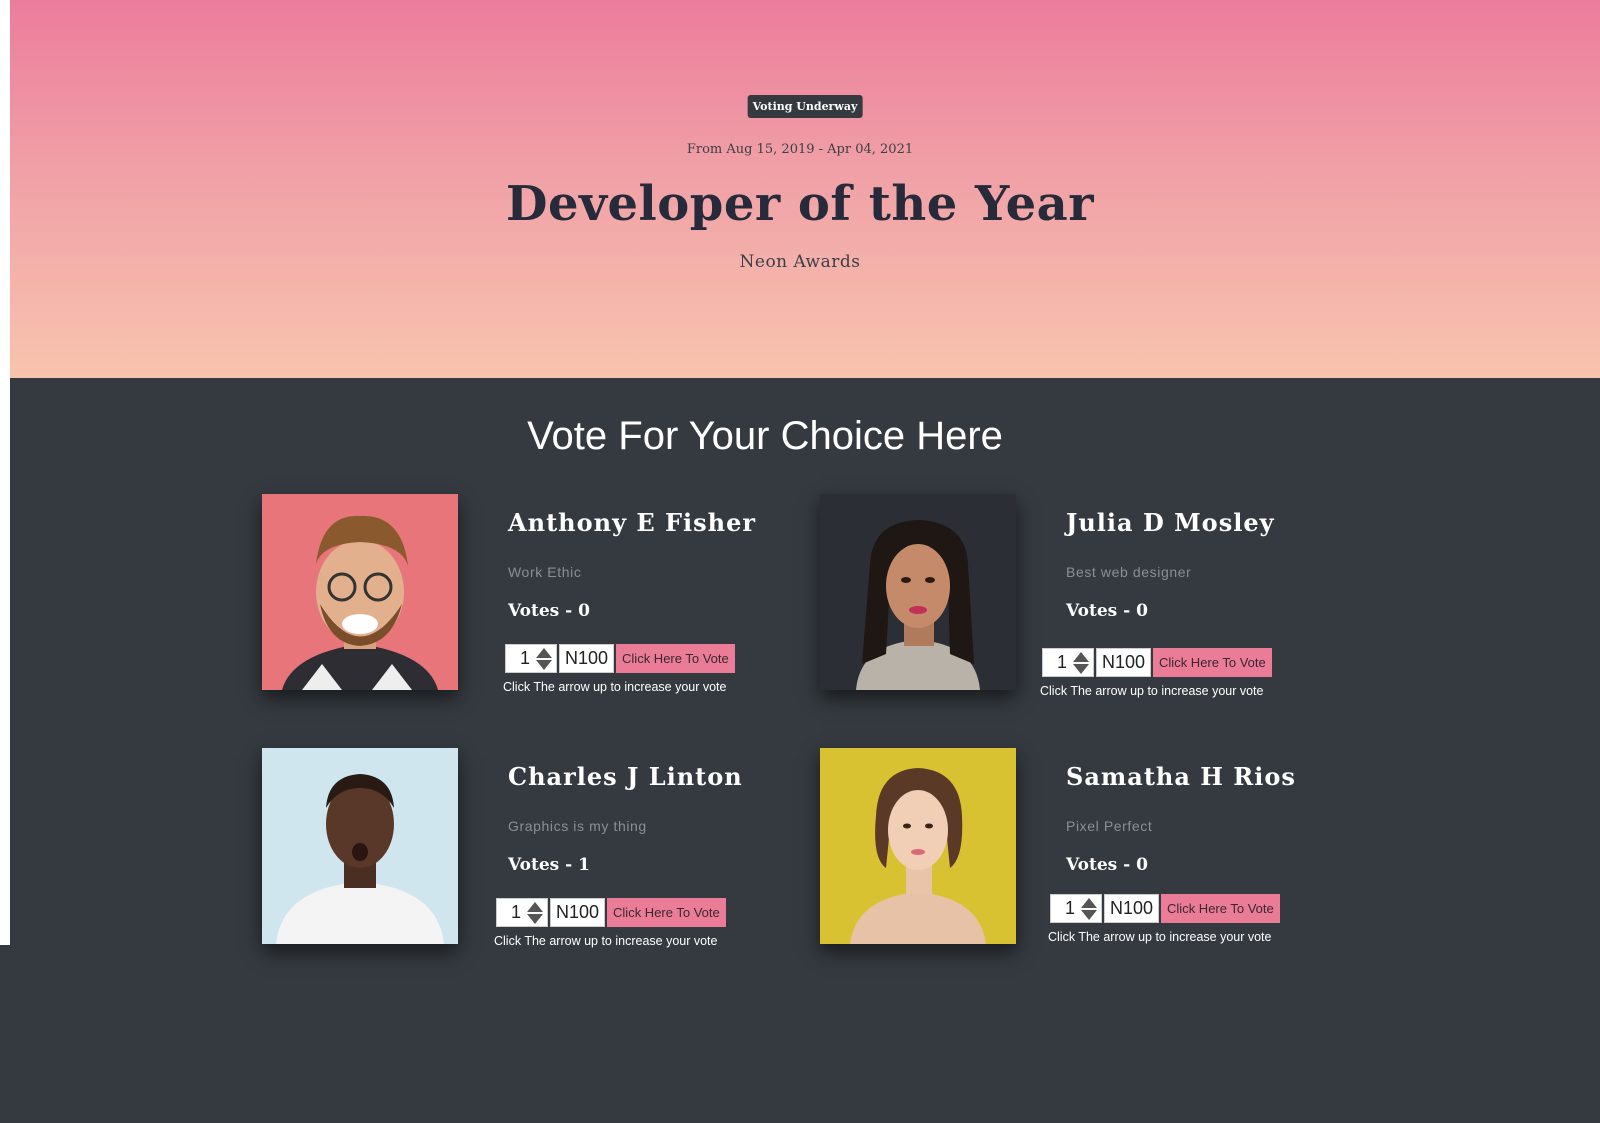 The width and height of the screenshot is (1600, 1123). I want to click on candidate-category: Work Ethic, so click(545, 572).